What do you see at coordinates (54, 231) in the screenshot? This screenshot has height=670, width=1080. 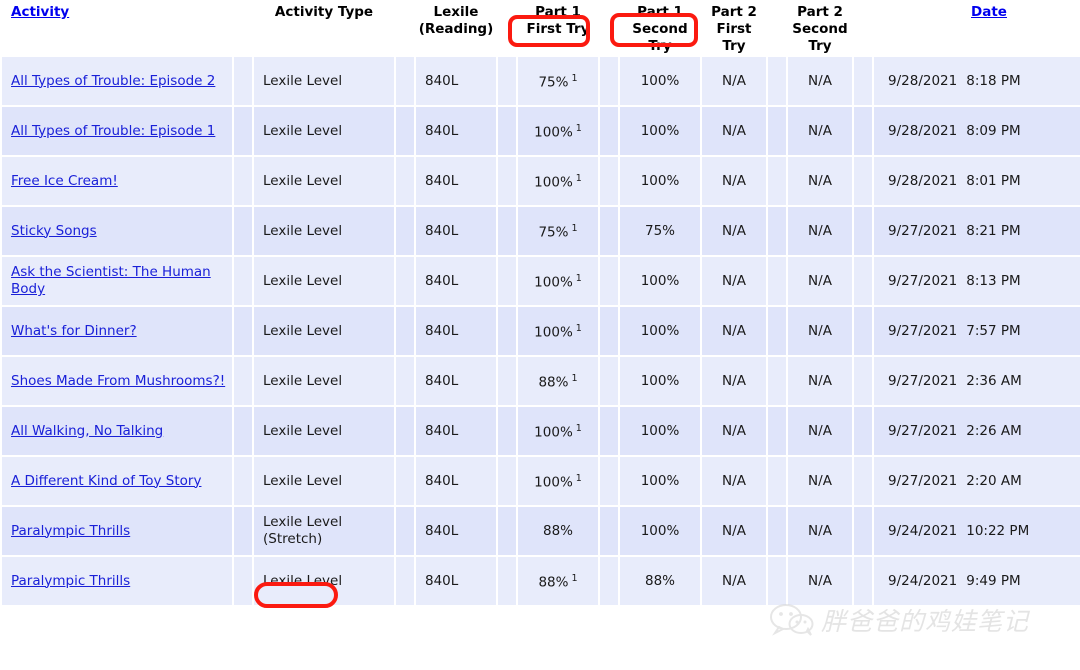 I see `activity-link: Sticky Songs` at bounding box center [54, 231].